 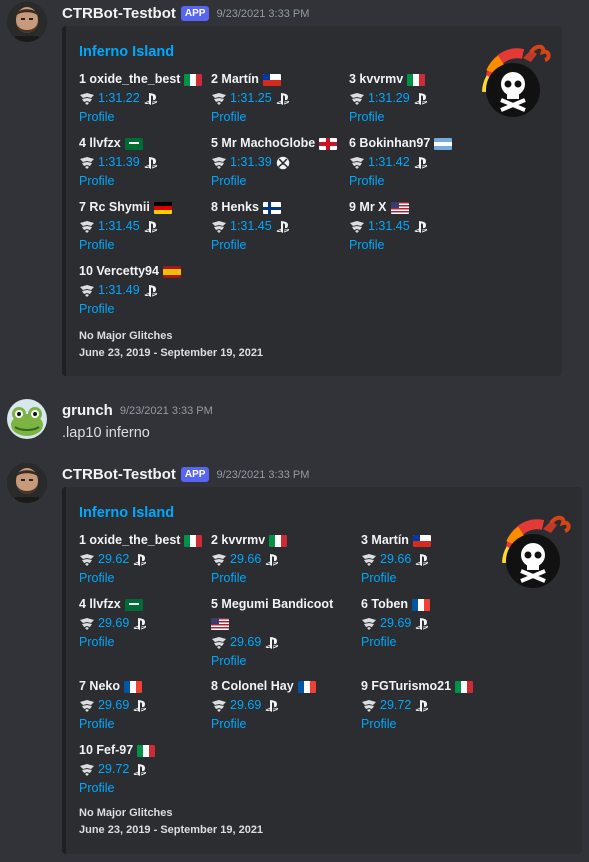 I want to click on message-header: grunch 9/23/2021 3:33 PM, so click(x=137, y=410).